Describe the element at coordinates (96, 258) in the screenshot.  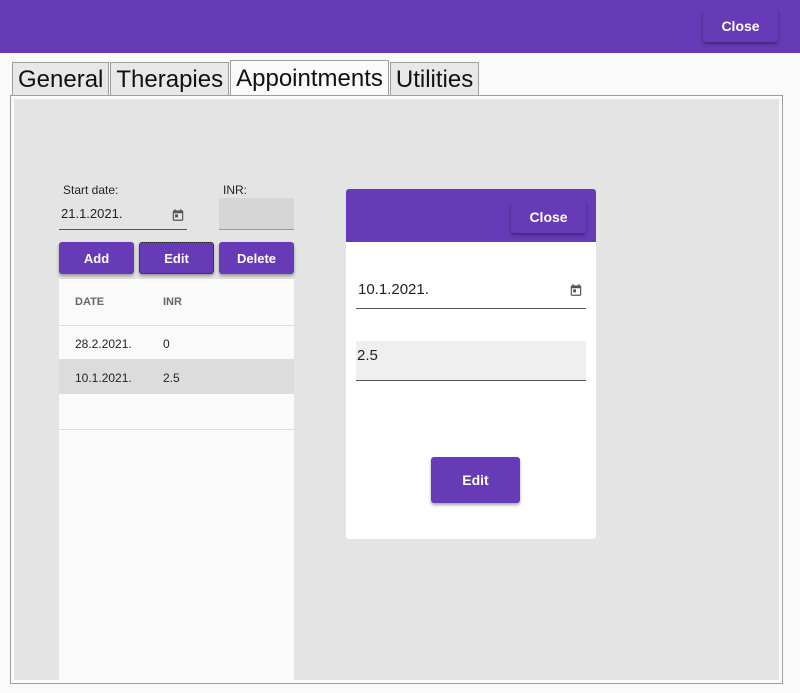
I see `add-button: Add` at that location.